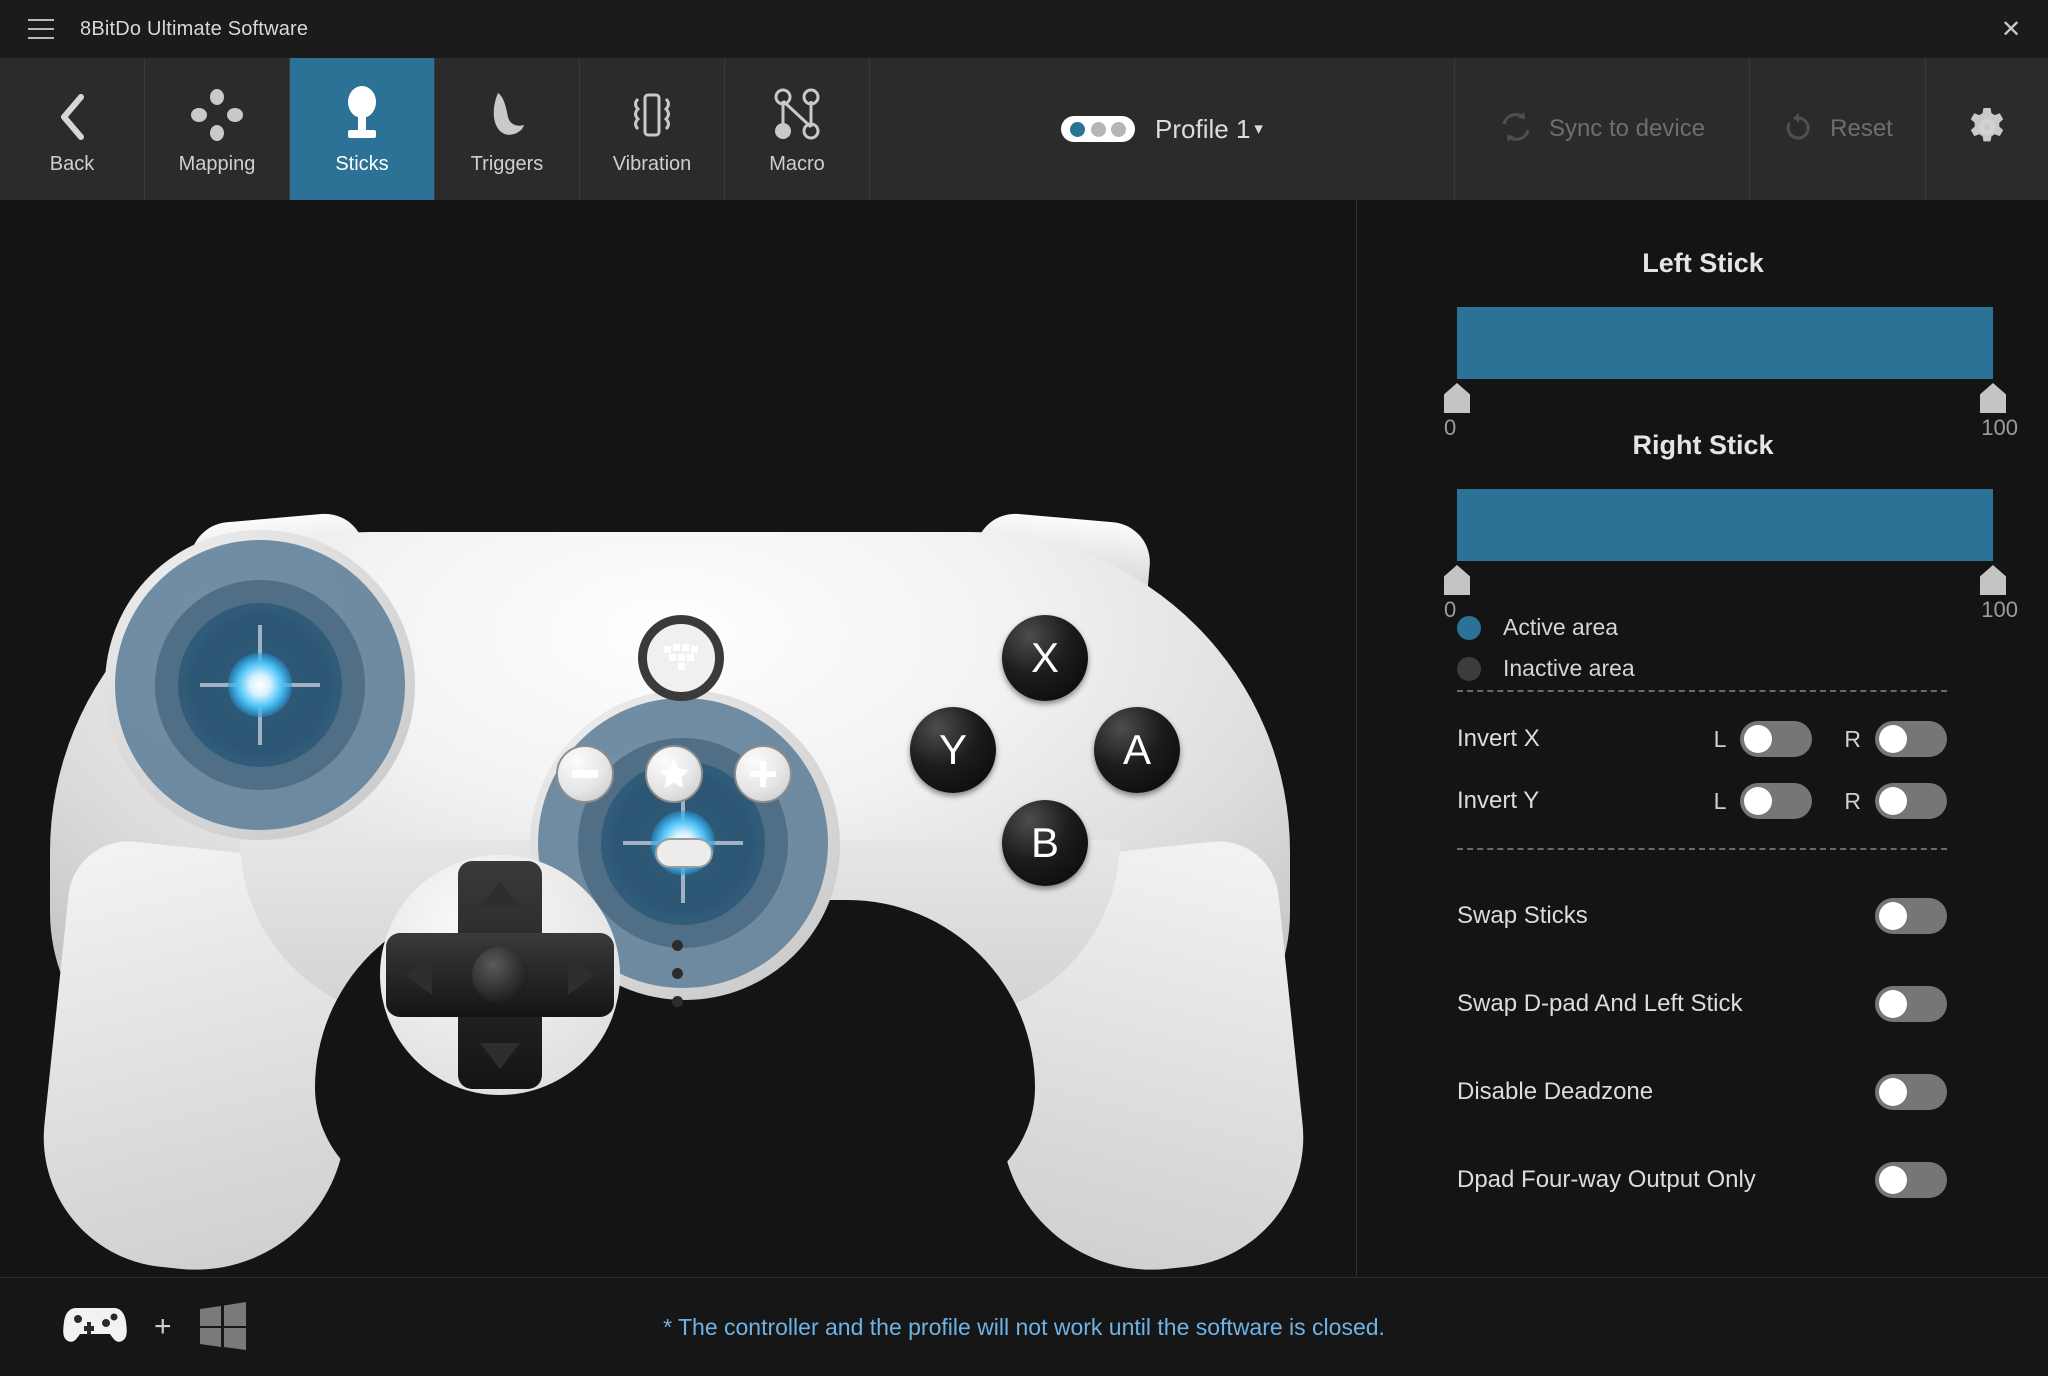 The image size is (2048, 1376). I want to click on sync-label: Sync to device, so click(1627, 128).